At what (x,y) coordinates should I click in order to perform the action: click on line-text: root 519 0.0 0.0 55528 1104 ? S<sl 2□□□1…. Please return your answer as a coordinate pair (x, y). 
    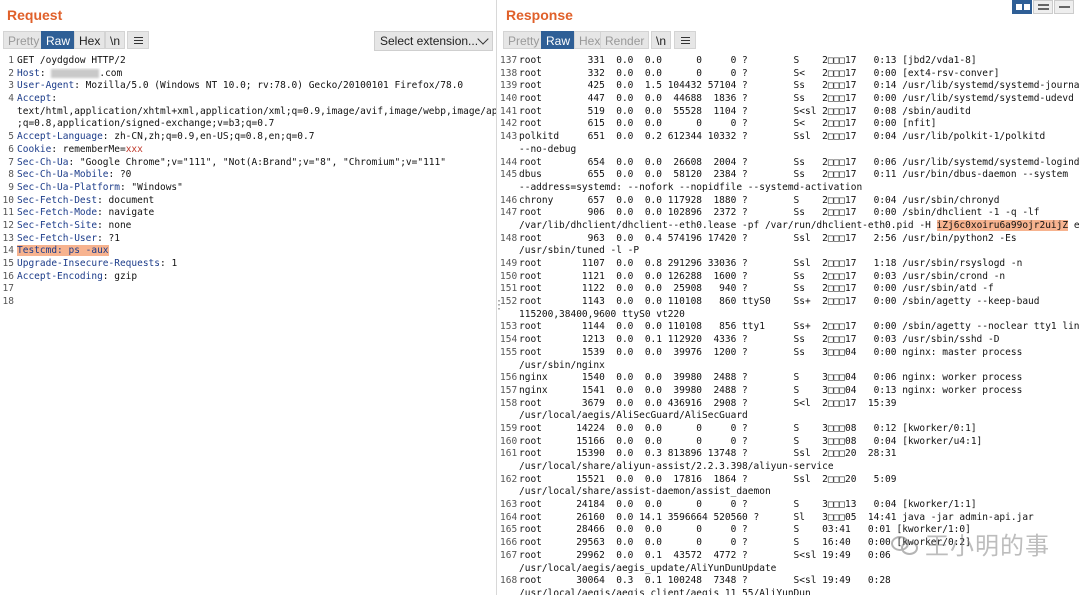
    Looking at the image, I should click on (799, 112).